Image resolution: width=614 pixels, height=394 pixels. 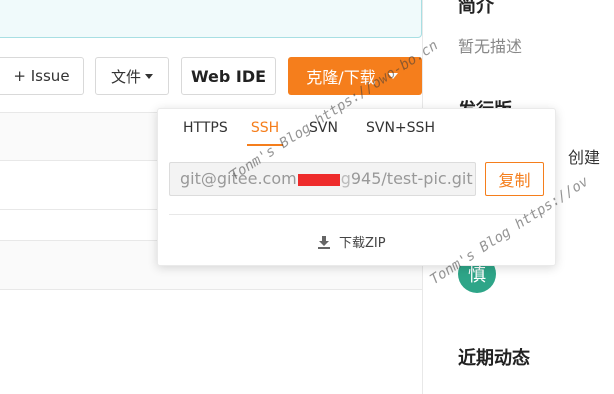 I want to click on tab-ssh-label: SSH, so click(x=265, y=128).